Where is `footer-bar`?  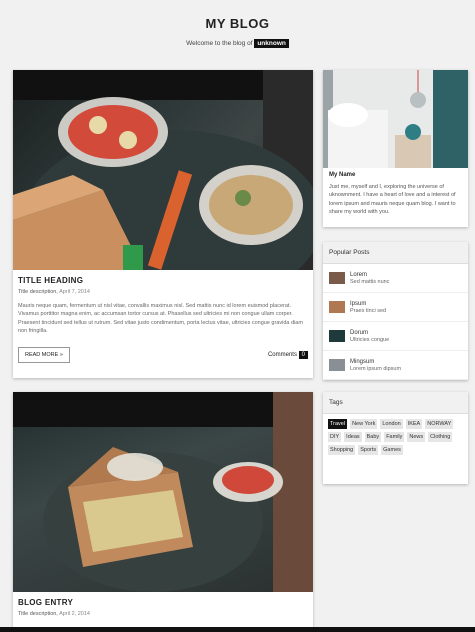
footer-bar is located at coordinates (237, 629).